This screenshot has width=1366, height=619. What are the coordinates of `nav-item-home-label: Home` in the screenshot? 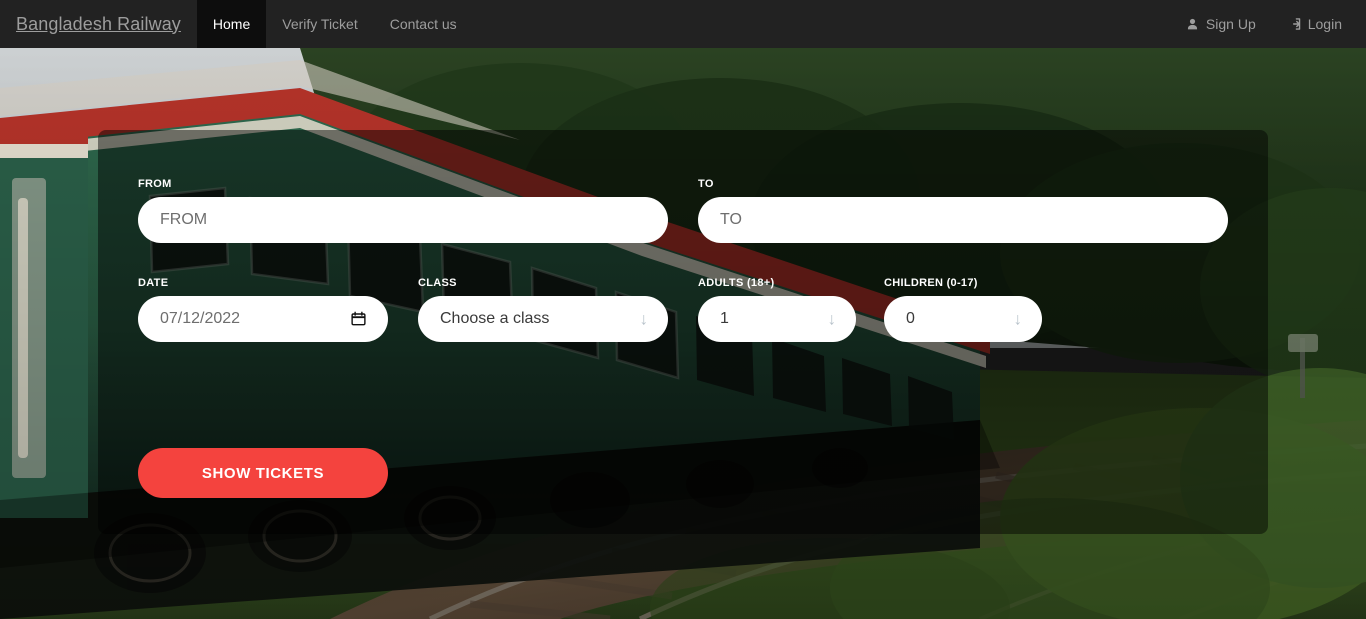 It's located at (231, 24).